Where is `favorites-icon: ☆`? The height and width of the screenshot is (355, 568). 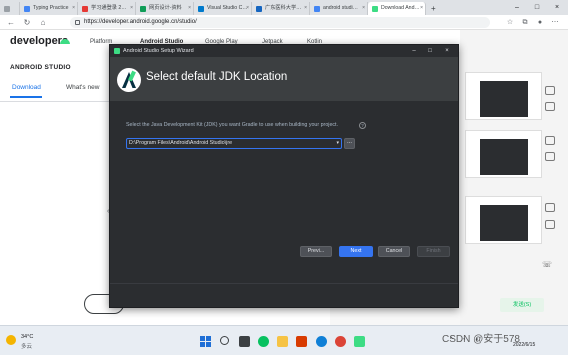
favorites-icon: ☆ is located at coordinates (510, 22).